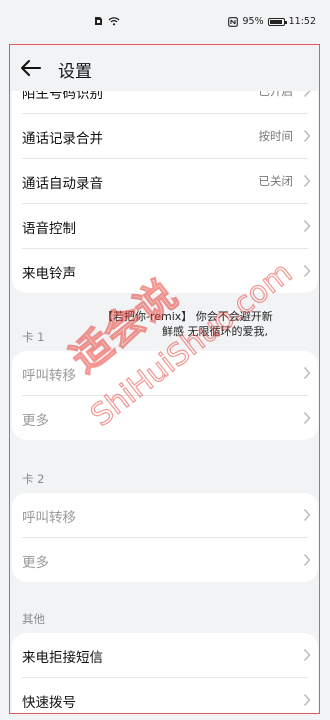 The height and width of the screenshot is (720, 330). Describe the element at coordinates (62, 184) in the screenshot. I see `row-label: 通话自动录音` at that location.